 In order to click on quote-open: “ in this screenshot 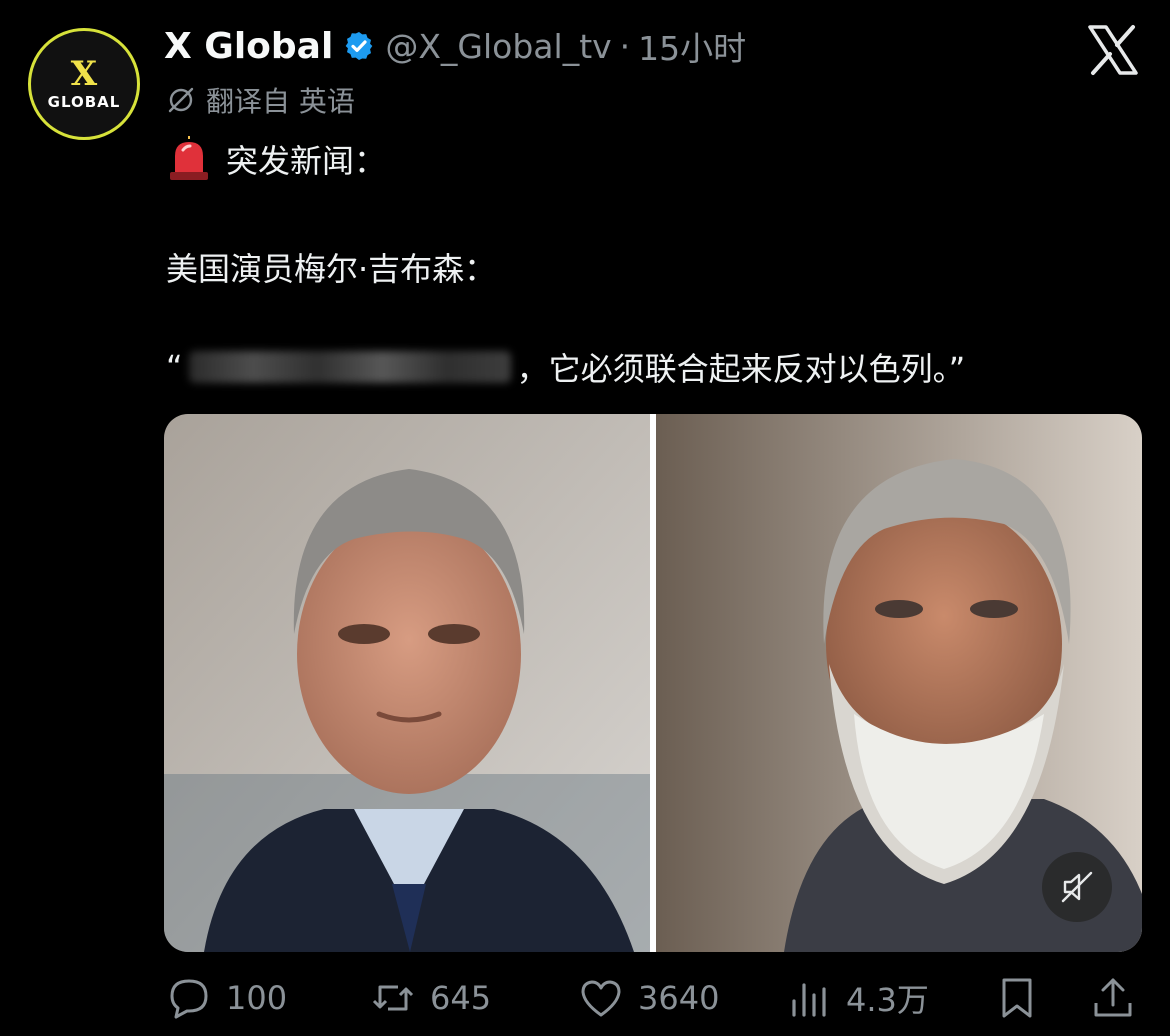, I will do `click(174, 367)`.